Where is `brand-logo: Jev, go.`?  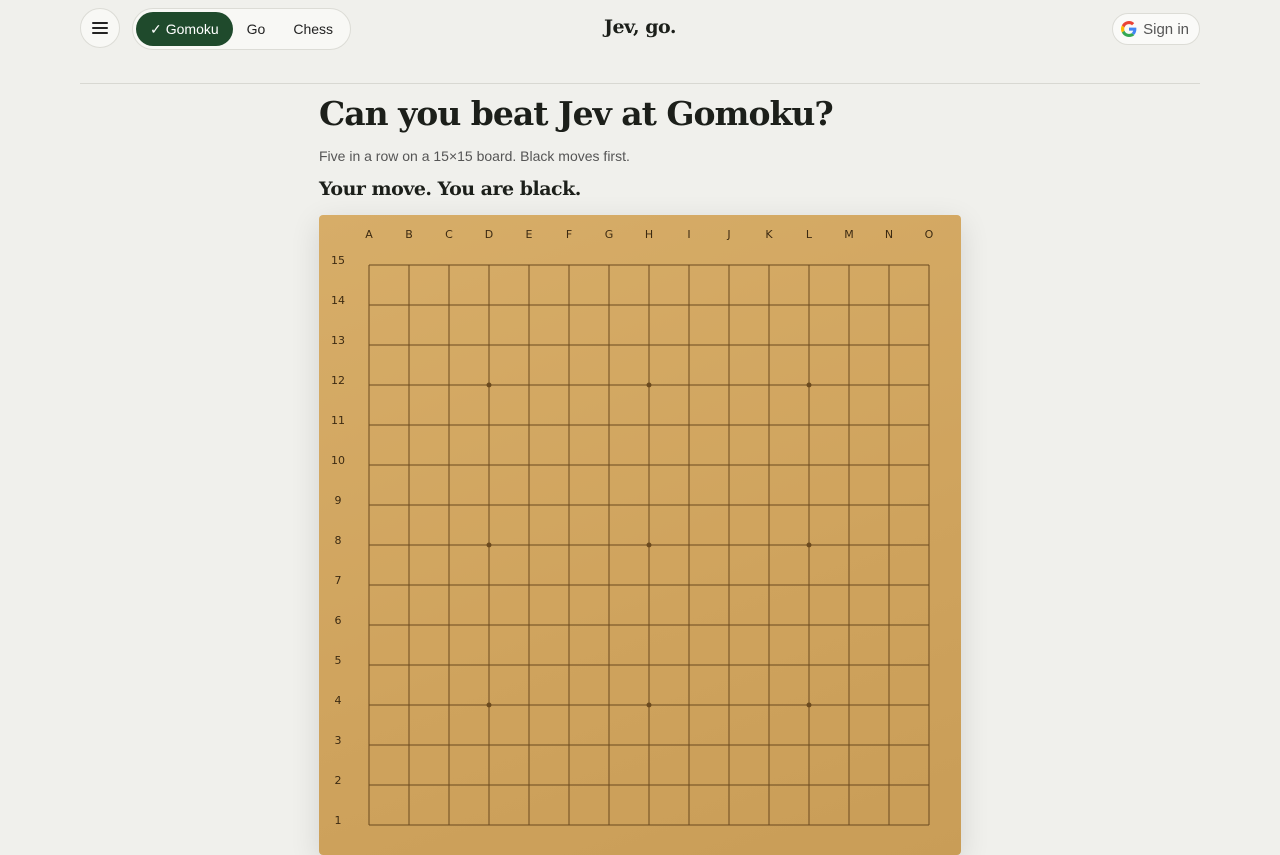 brand-logo: Jev, go. is located at coordinates (640, 27).